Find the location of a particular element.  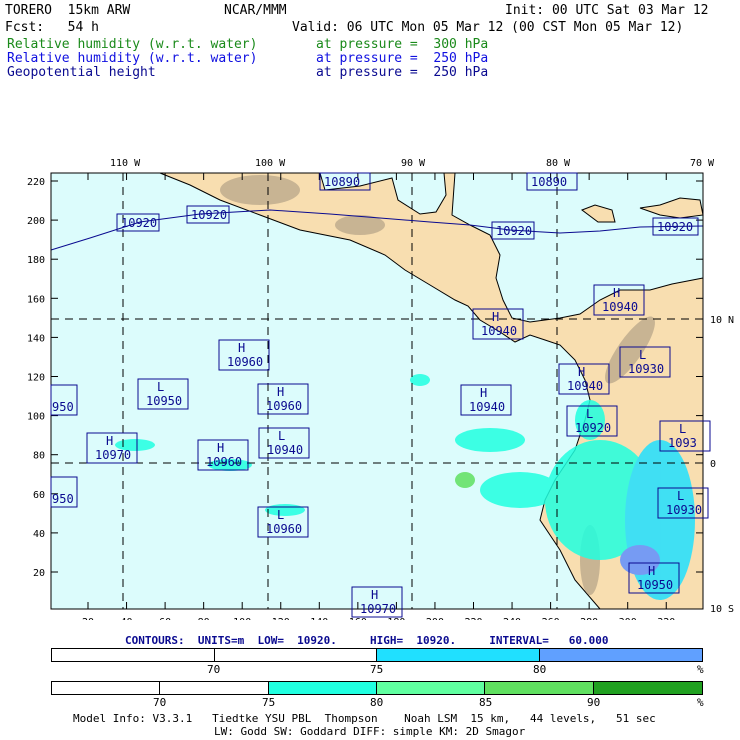

x-tick-label: 200 is located at coordinates (435, 618).